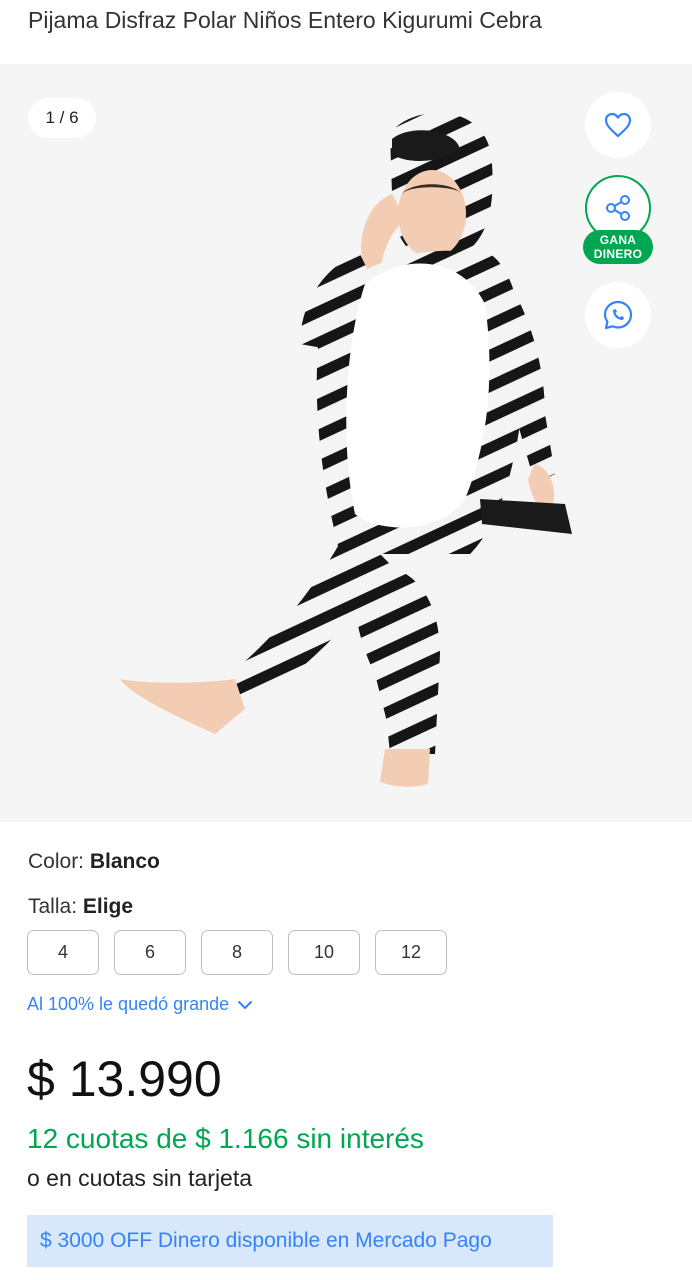  Describe the element at coordinates (150, 952) in the screenshot. I see `size-option-6: 6` at that location.